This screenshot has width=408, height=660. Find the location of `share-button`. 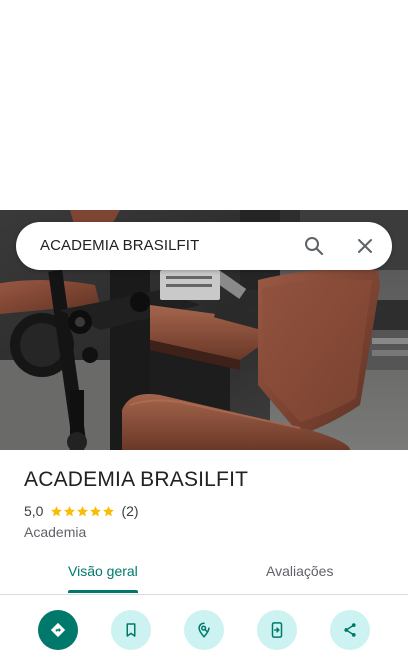

share-button is located at coordinates (350, 630).